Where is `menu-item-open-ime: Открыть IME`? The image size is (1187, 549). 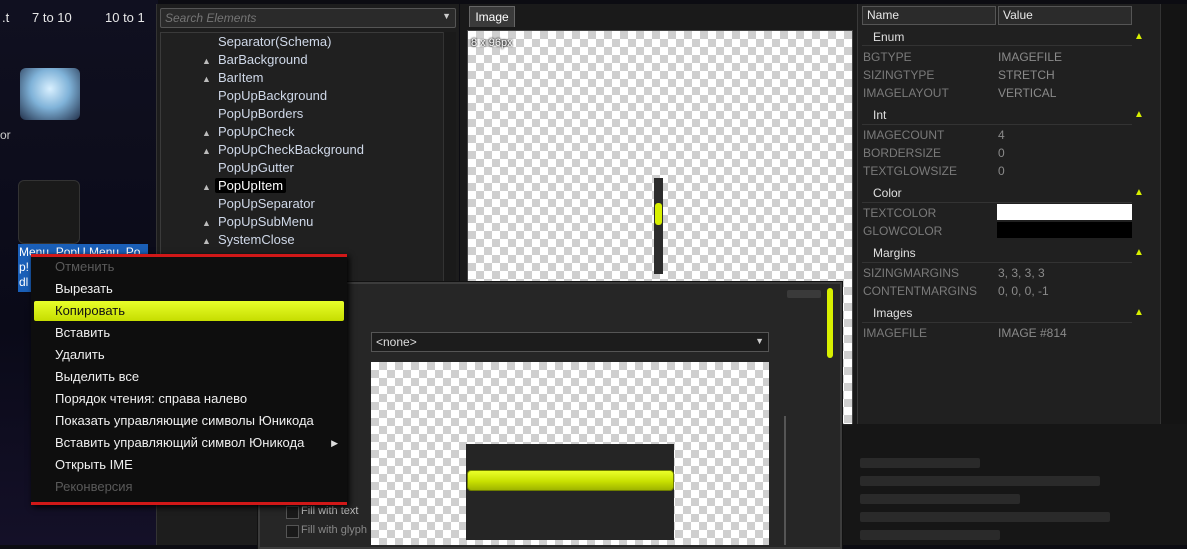
menu-item-open-ime: Открыть IME is located at coordinates (189, 465).